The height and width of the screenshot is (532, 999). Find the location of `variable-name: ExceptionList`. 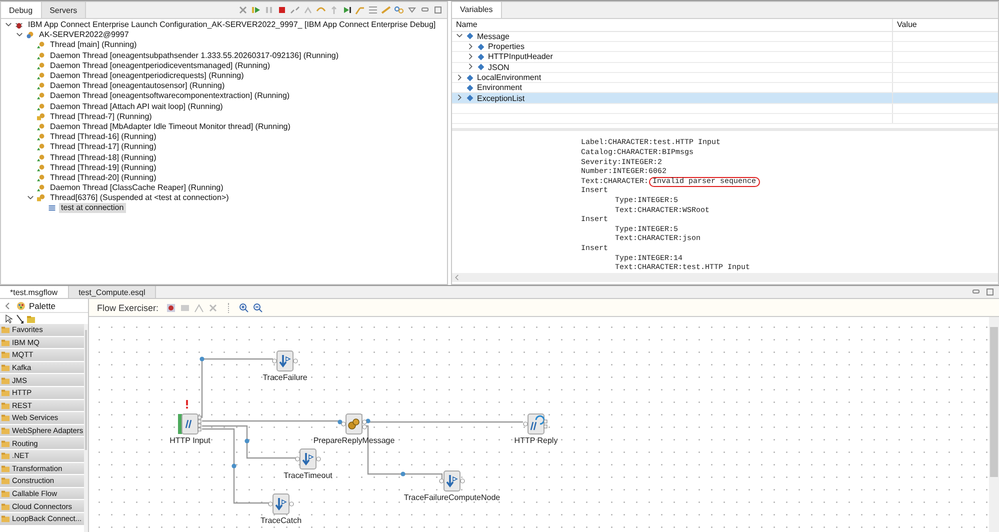

variable-name: ExceptionList is located at coordinates (501, 98).